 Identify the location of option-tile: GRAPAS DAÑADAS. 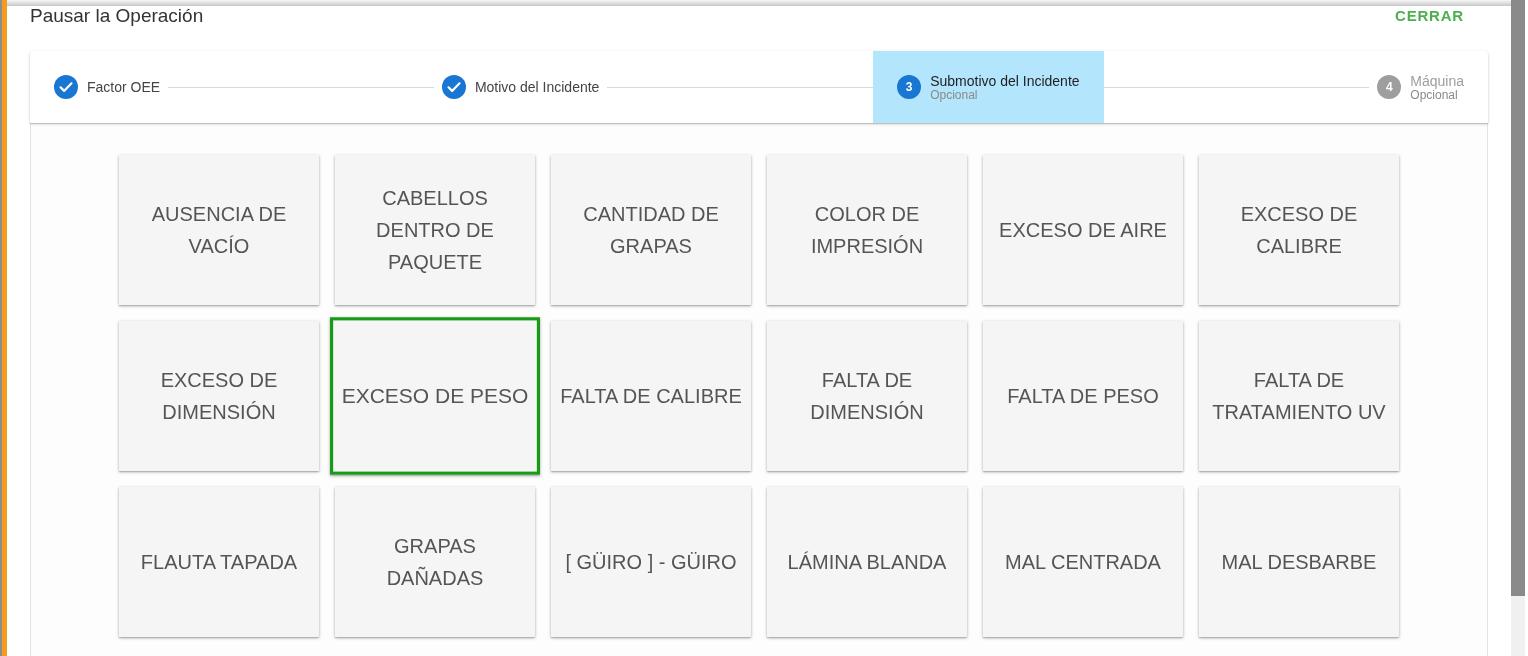
(435, 562).